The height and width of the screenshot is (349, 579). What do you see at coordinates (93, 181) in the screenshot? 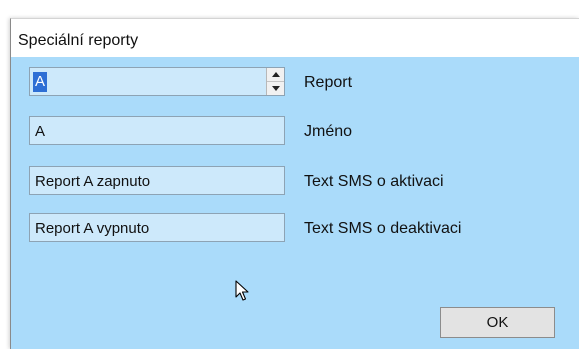
I see `sms-activation-value: Report A zapnuto` at bounding box center [93, 181].